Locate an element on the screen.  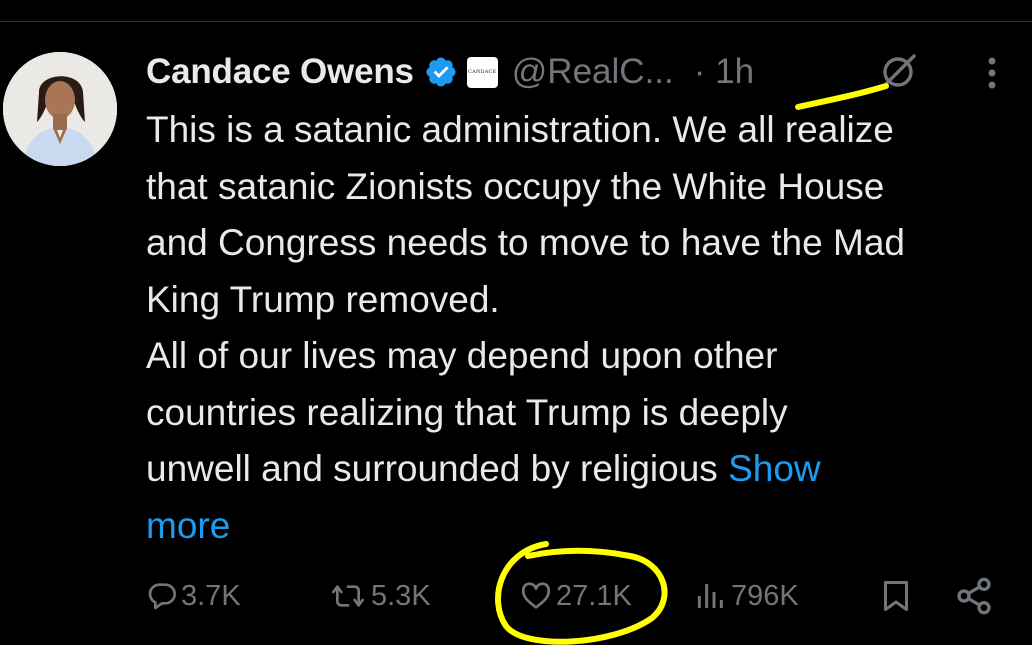
avatar is located at coordinates (60, 109).